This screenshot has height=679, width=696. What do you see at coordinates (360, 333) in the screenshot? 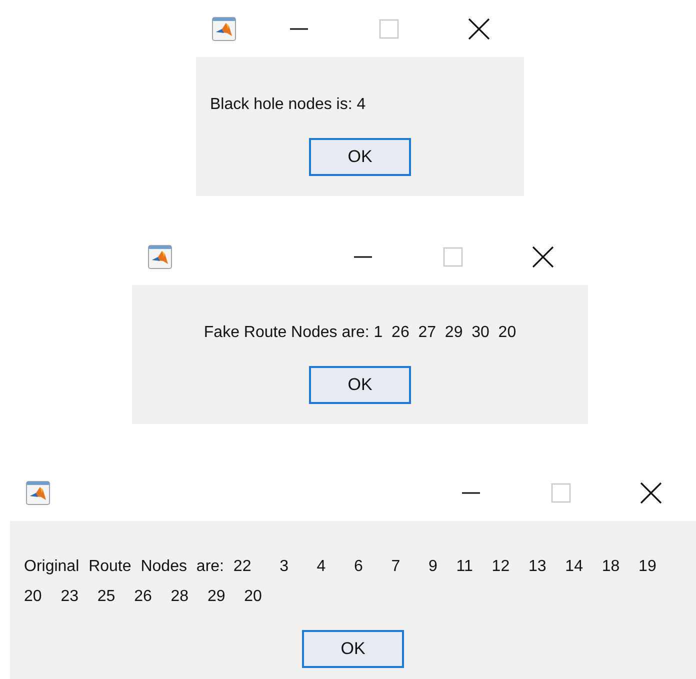
I see `message-text: Fake Route Nodes are: 1 26 27 29 30 20` at bounding box center [360, 333].